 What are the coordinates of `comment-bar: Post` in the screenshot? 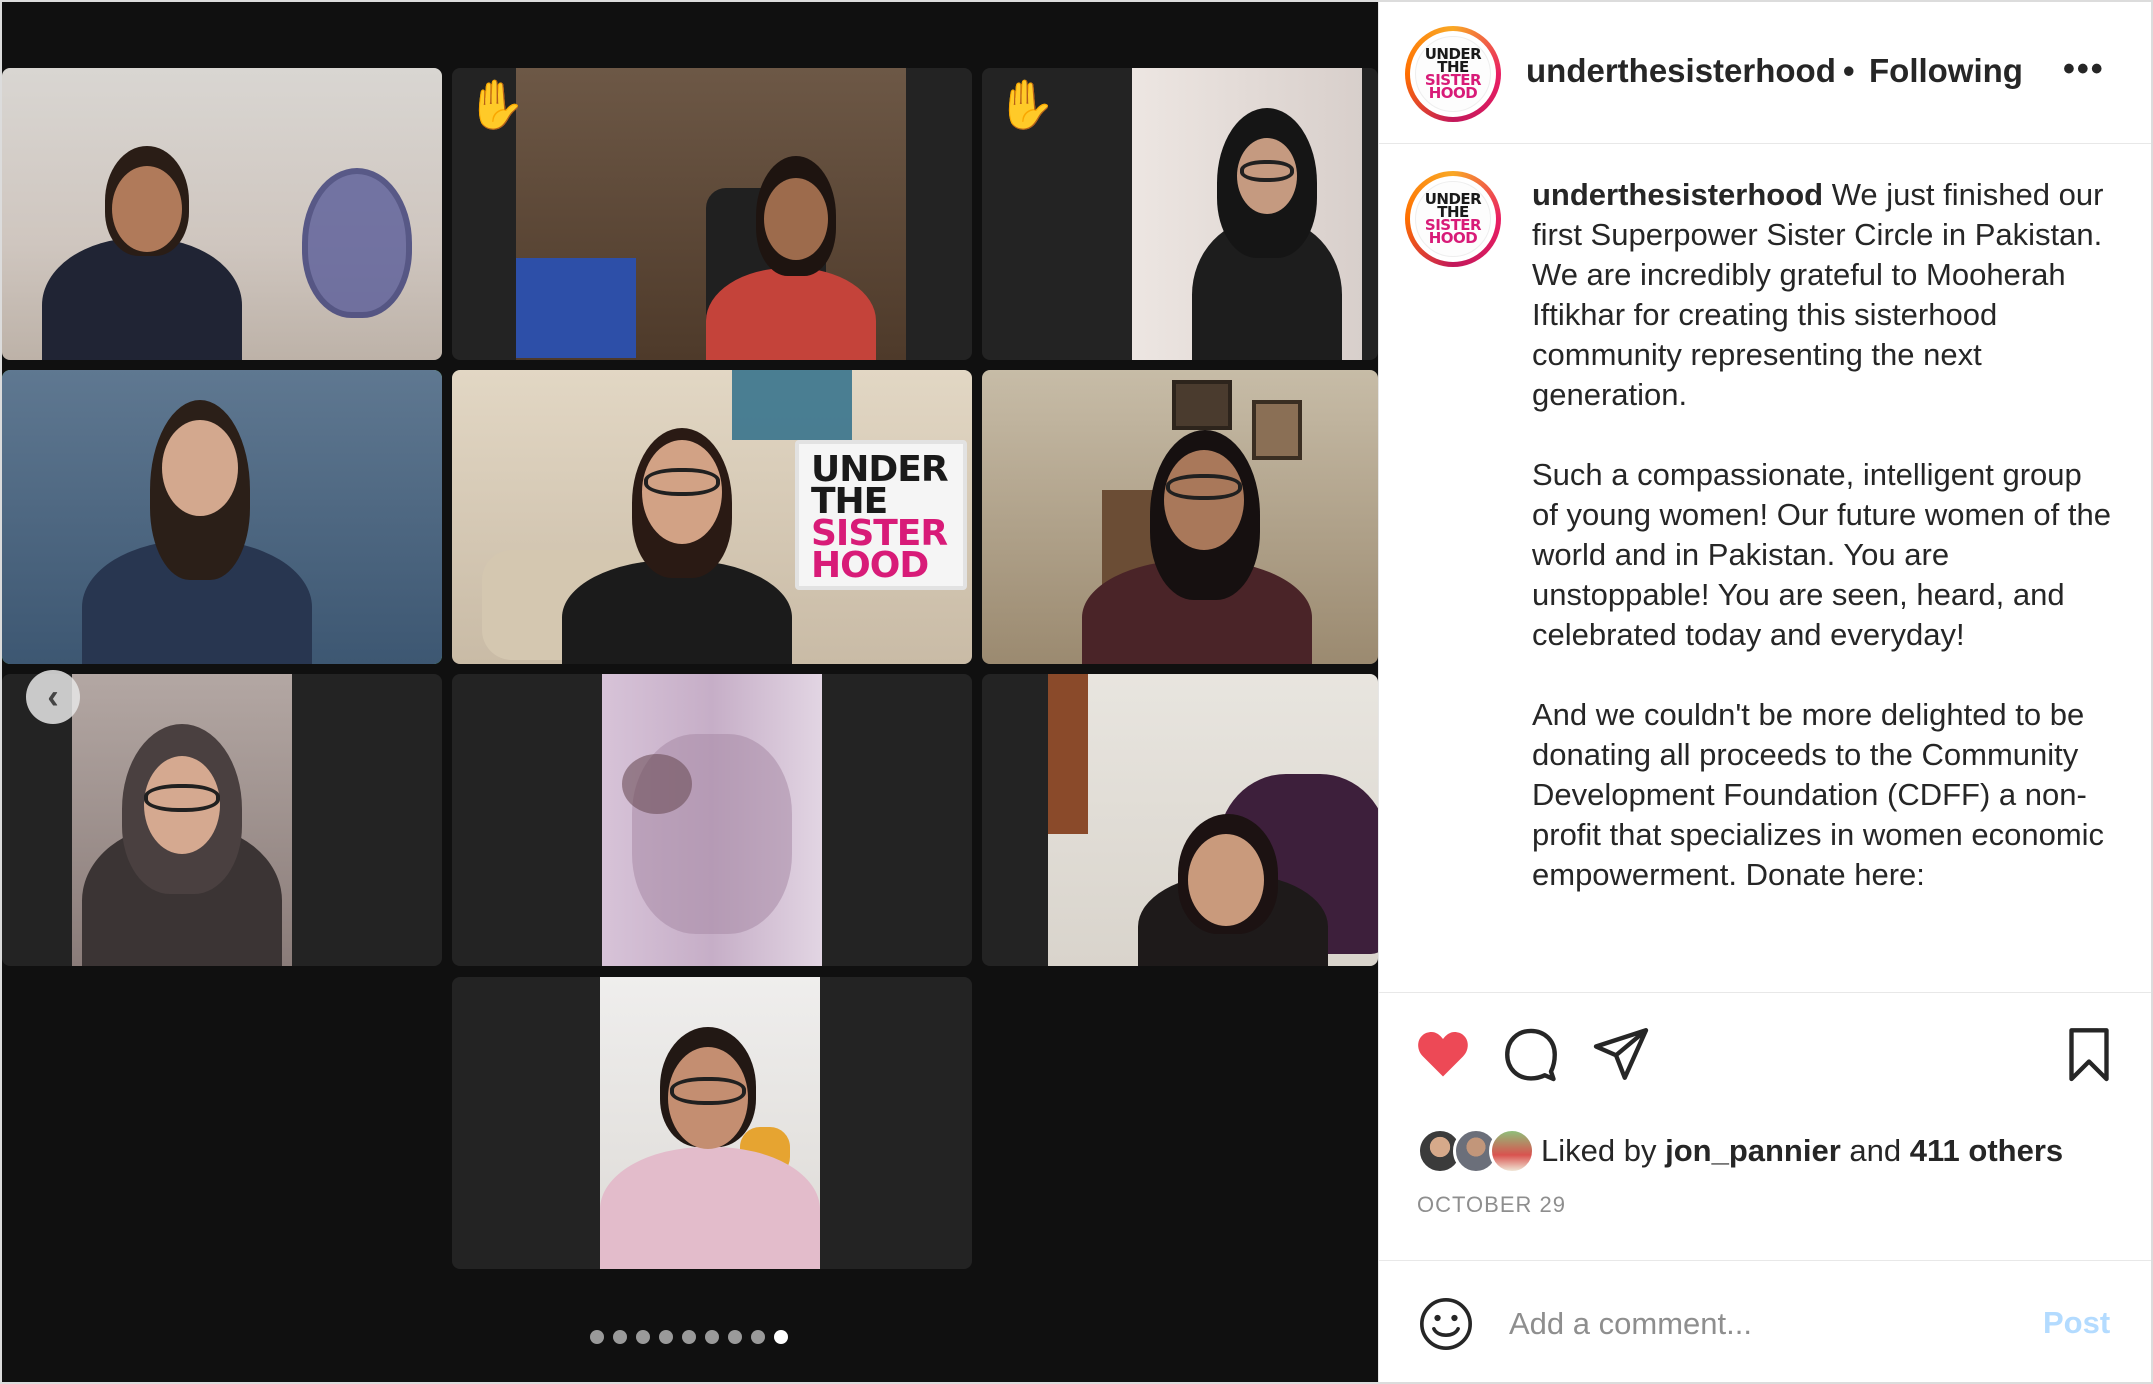 It's located at (1765, 1321).